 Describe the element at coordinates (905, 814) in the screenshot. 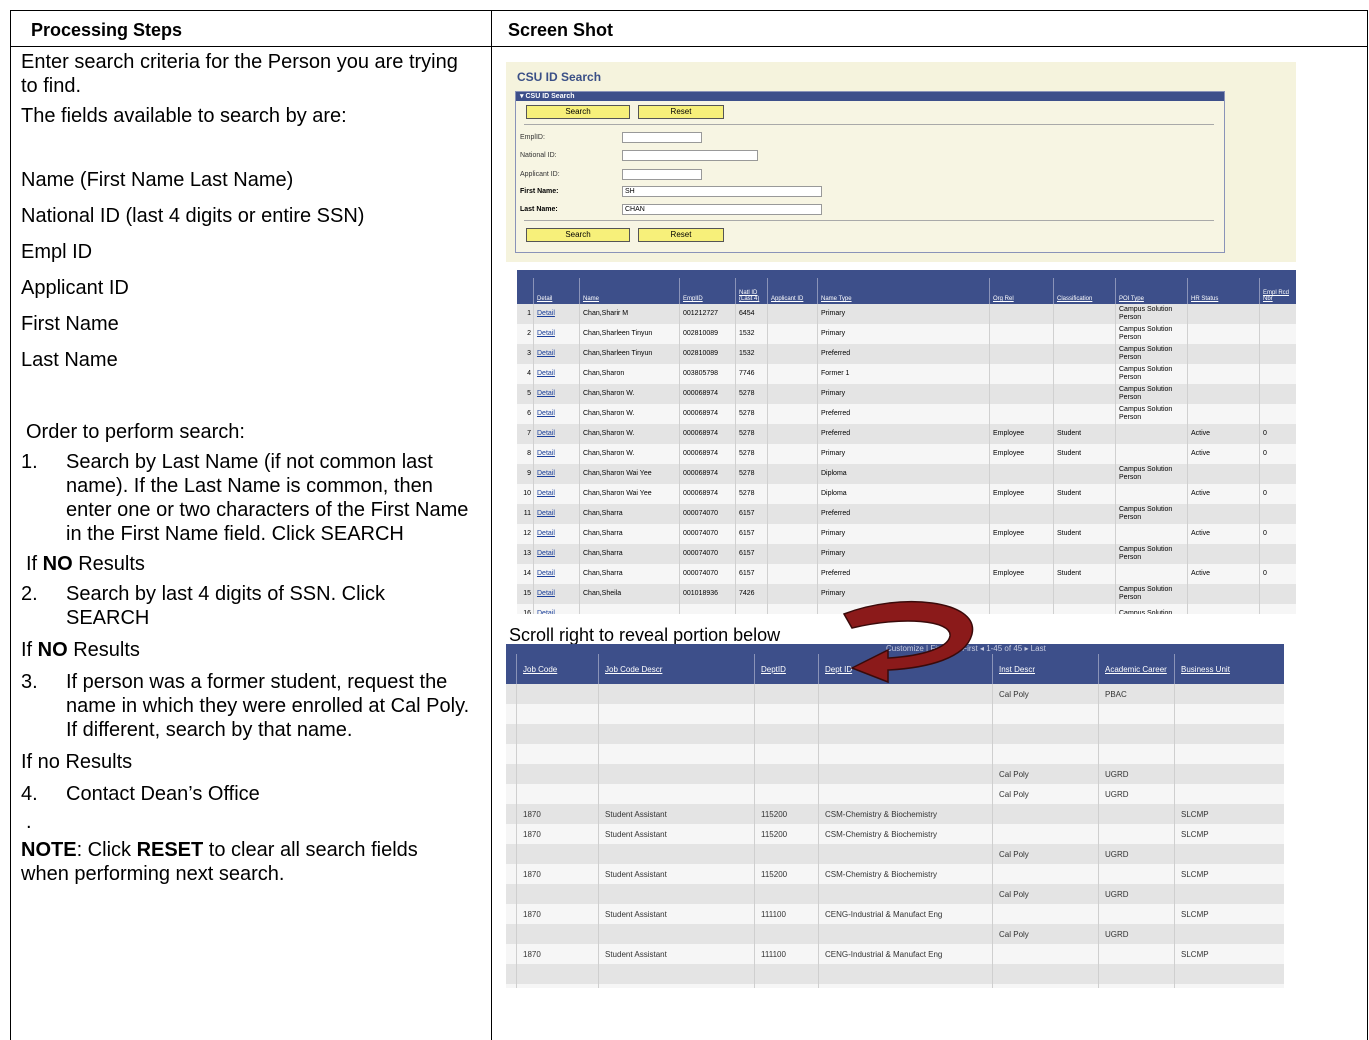

I see `table-cell: CSM-Chemistry & Biochemistry` at that location.